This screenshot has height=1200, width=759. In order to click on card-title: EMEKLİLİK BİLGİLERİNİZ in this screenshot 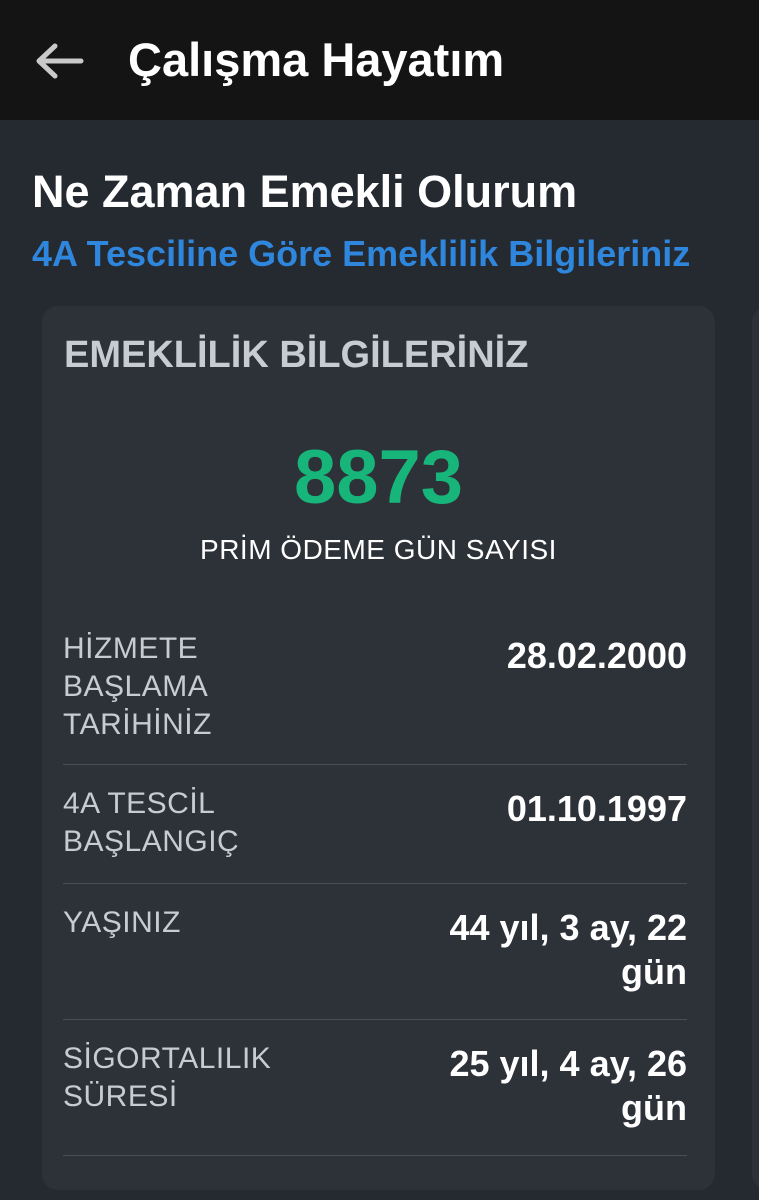, I will do `click(296, 355)`.